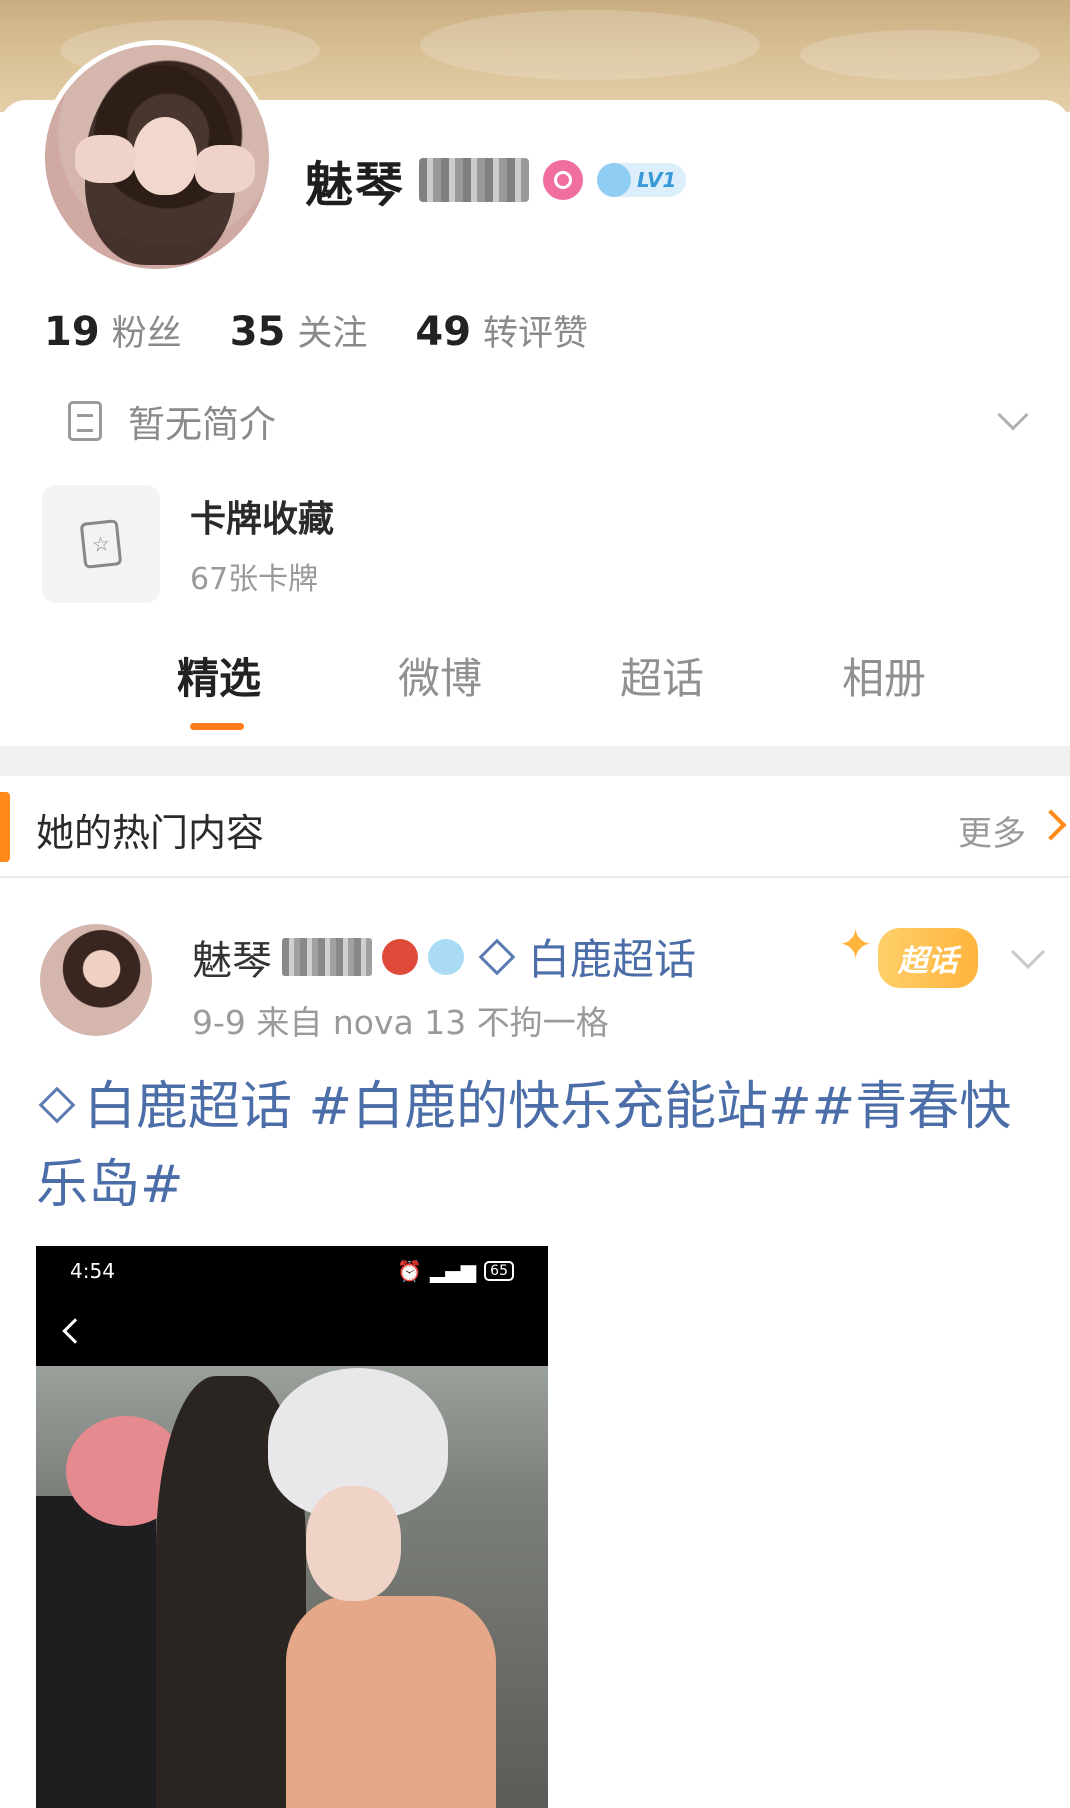 The height and width of the screenshot is (1808, 1070). Describe the element at coordinates (657, 180) in the screenshot. I see `level-label: LV1` at that location.